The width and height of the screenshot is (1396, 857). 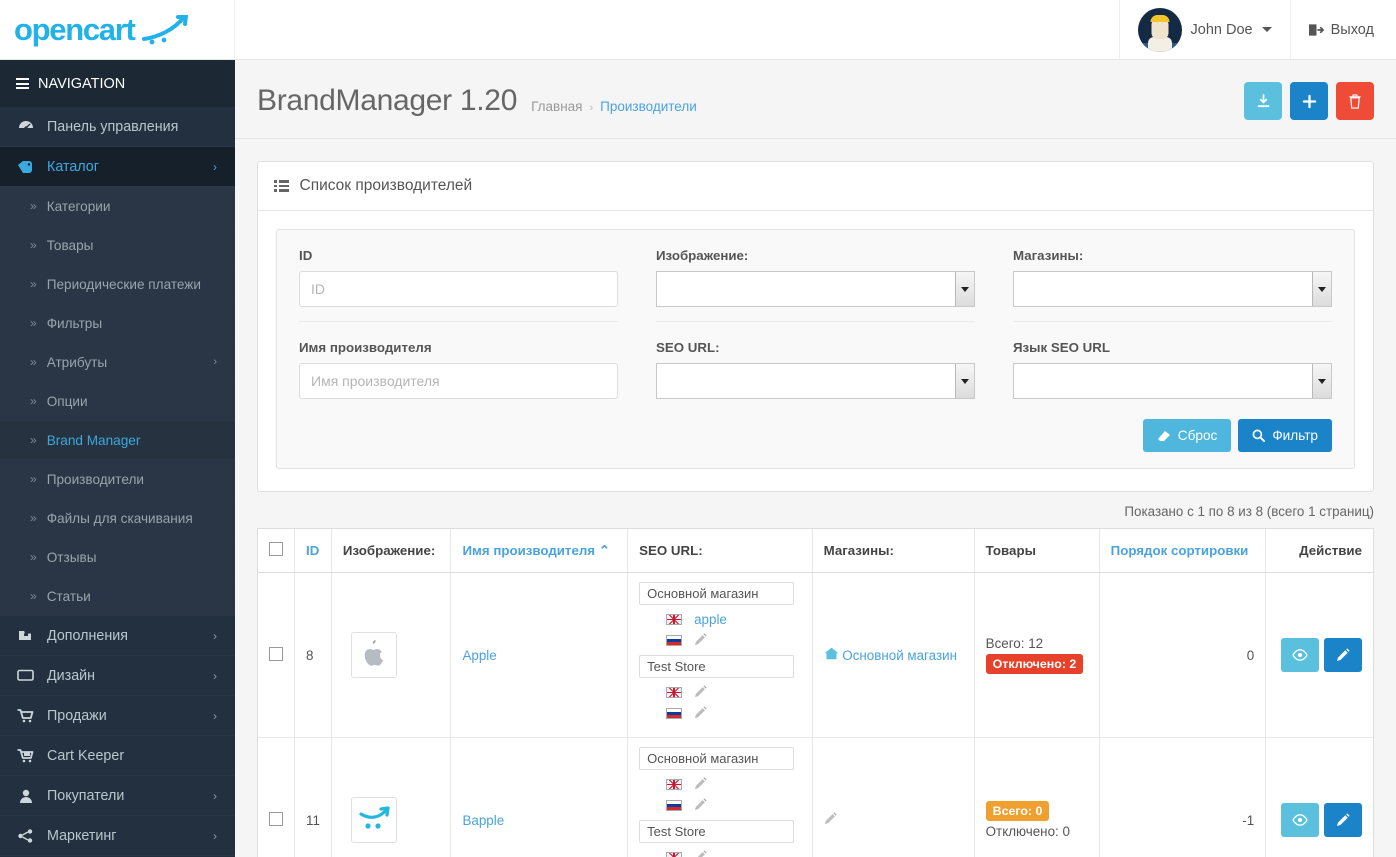 I want to click on sidebar-item-0: Панель управления, so click(x=117, y=127).